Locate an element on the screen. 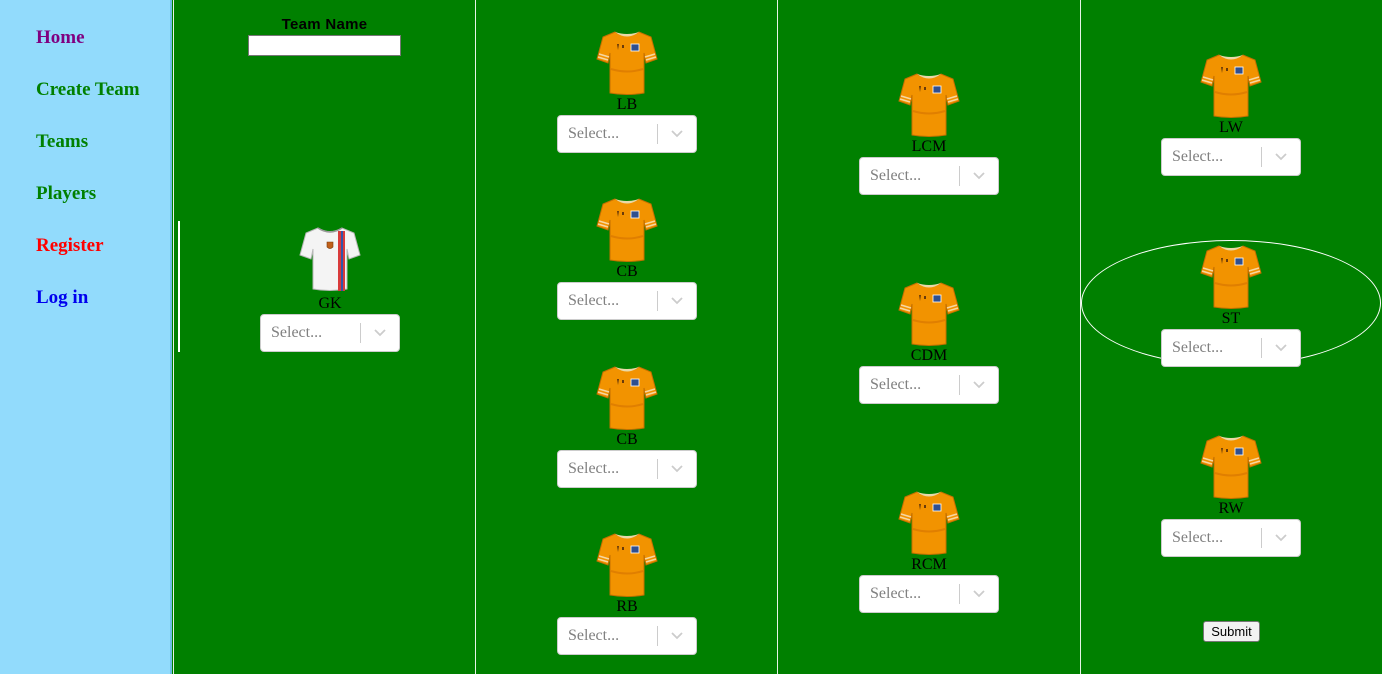 This screenshot has height=674, width=1382. nav-players-link: Players is located at coordinates (66, 194).